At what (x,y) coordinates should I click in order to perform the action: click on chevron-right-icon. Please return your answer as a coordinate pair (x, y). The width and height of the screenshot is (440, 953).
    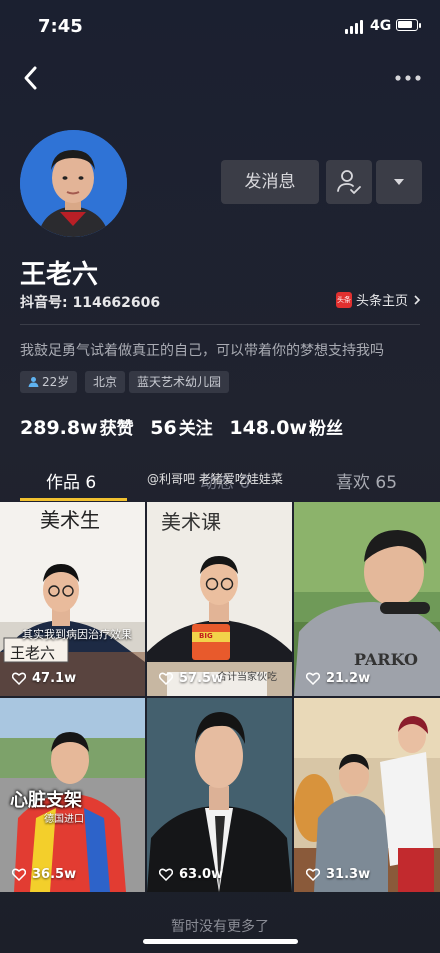
    Looking at the image, I should click on (417, 299).